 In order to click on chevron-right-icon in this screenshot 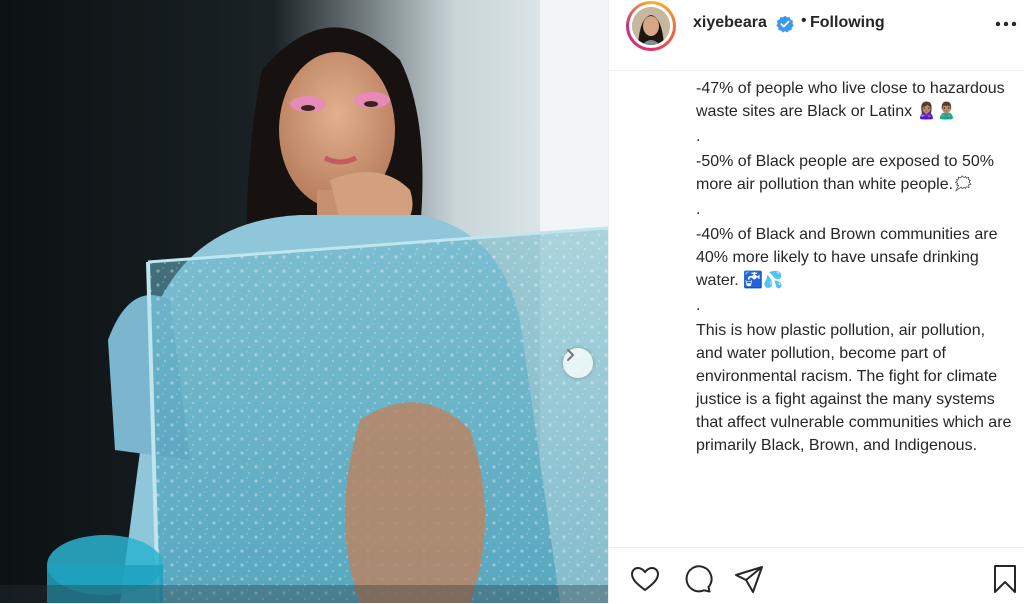, I will do `click(570, 355)`.